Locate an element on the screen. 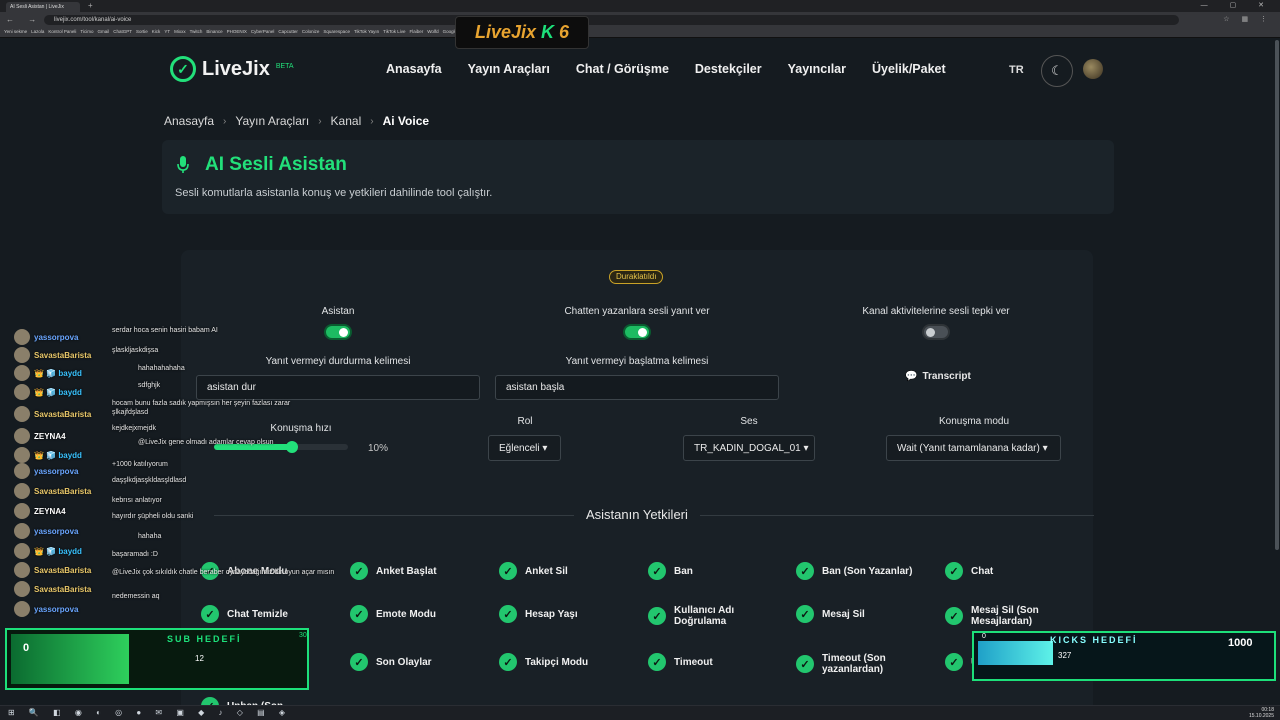 This screenshot has width=1280, height=720. bookmark-item: TikTok Live is located at coordinates (394, 32).